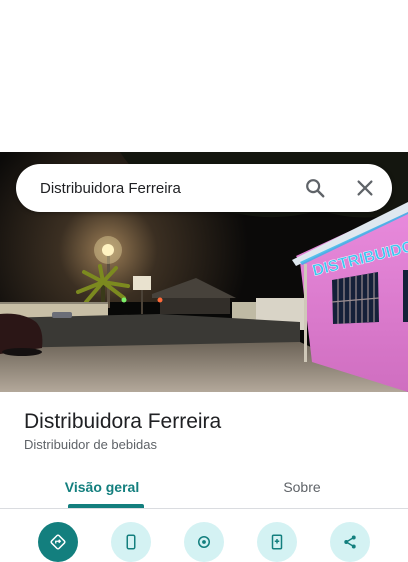 The width and height of the screenshot is (408, 562). Describe the element at coordinates (102, 487) in the screenshot. I see `tab-overview: Visão geral` at that location.